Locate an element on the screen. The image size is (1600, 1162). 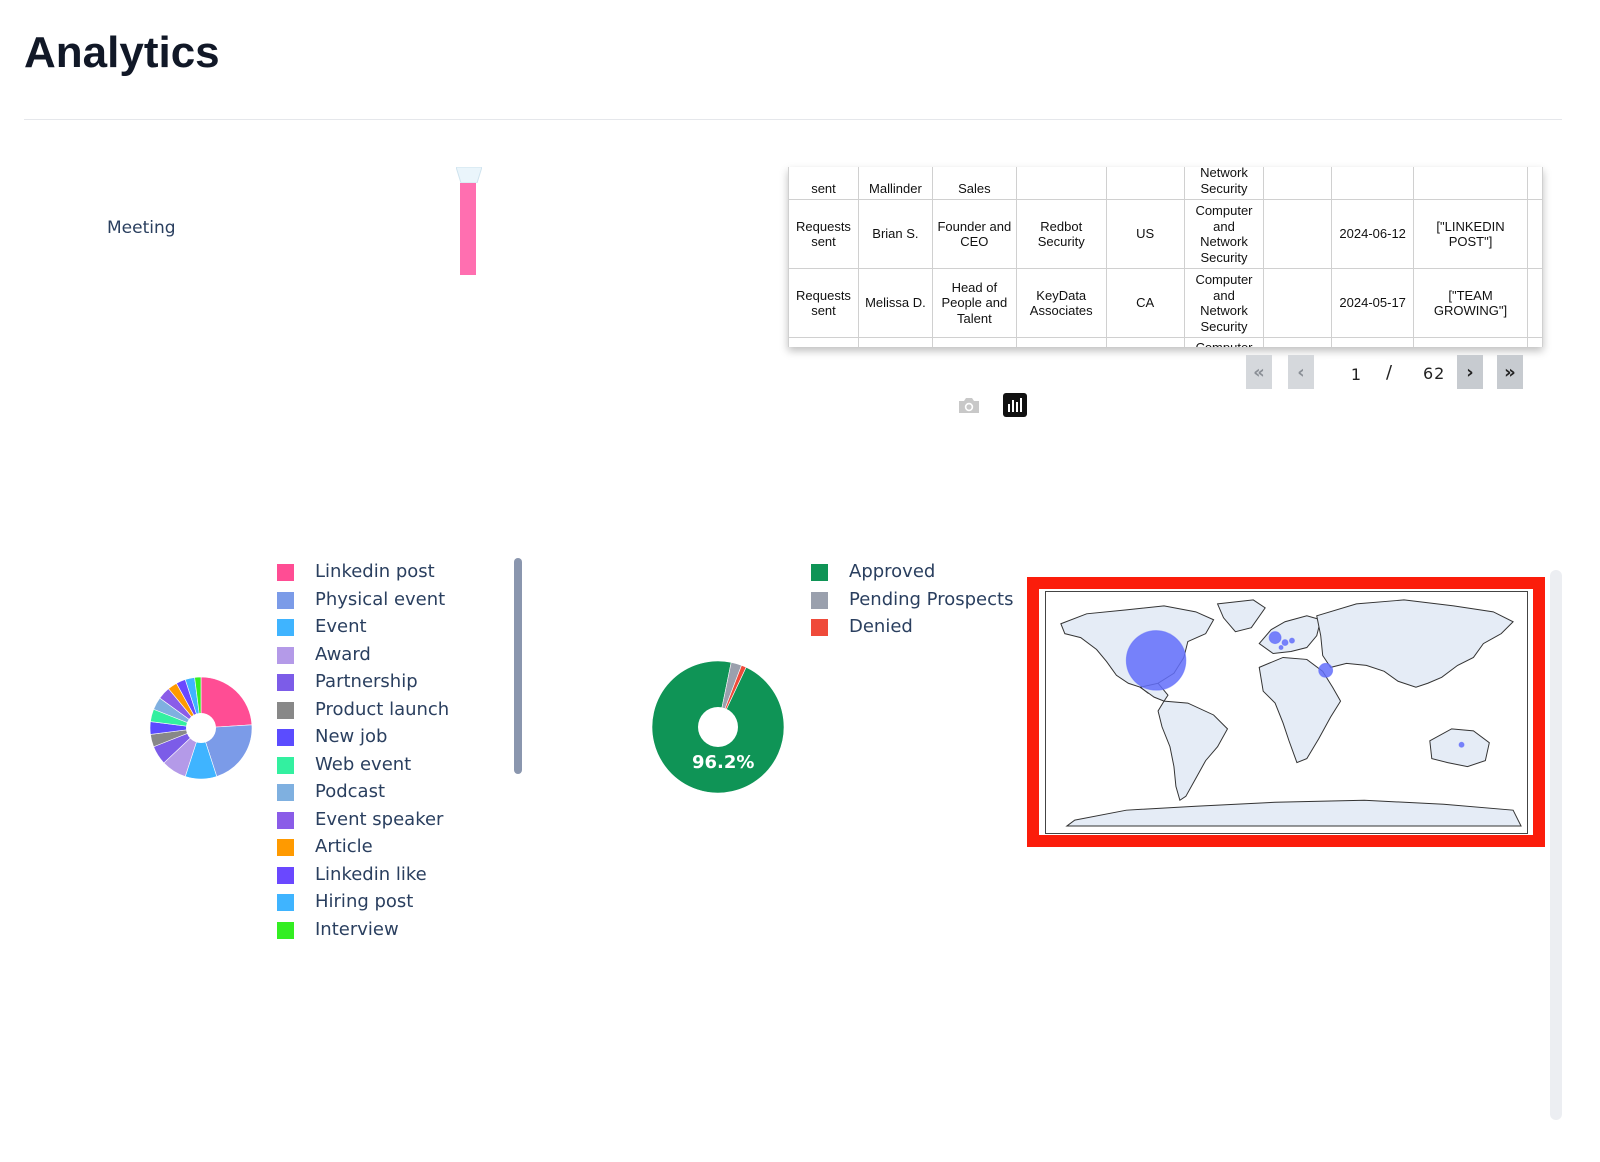
sources-legend-item: Event is located at coordinates (363, 627).